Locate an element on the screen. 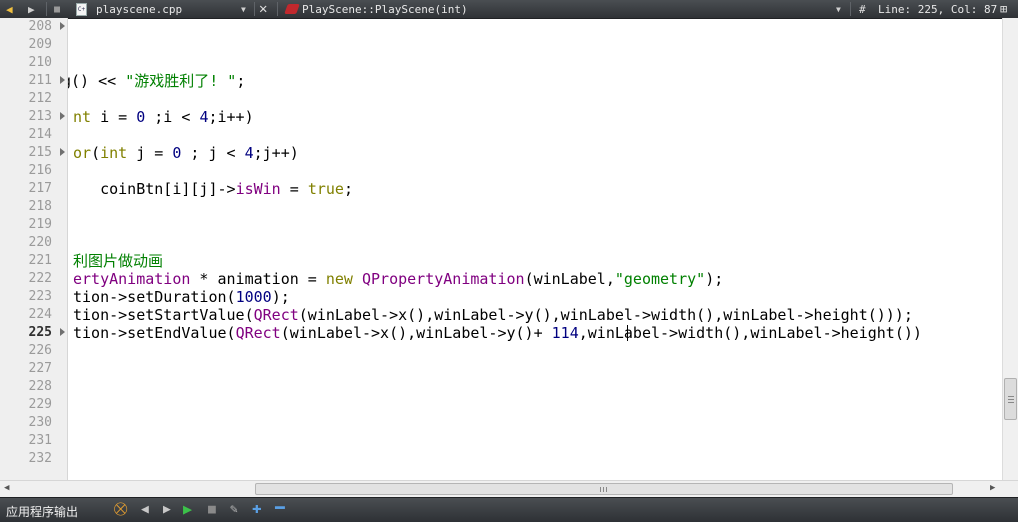  split-icon: ⊞ is located at coordinates (1004, 9).